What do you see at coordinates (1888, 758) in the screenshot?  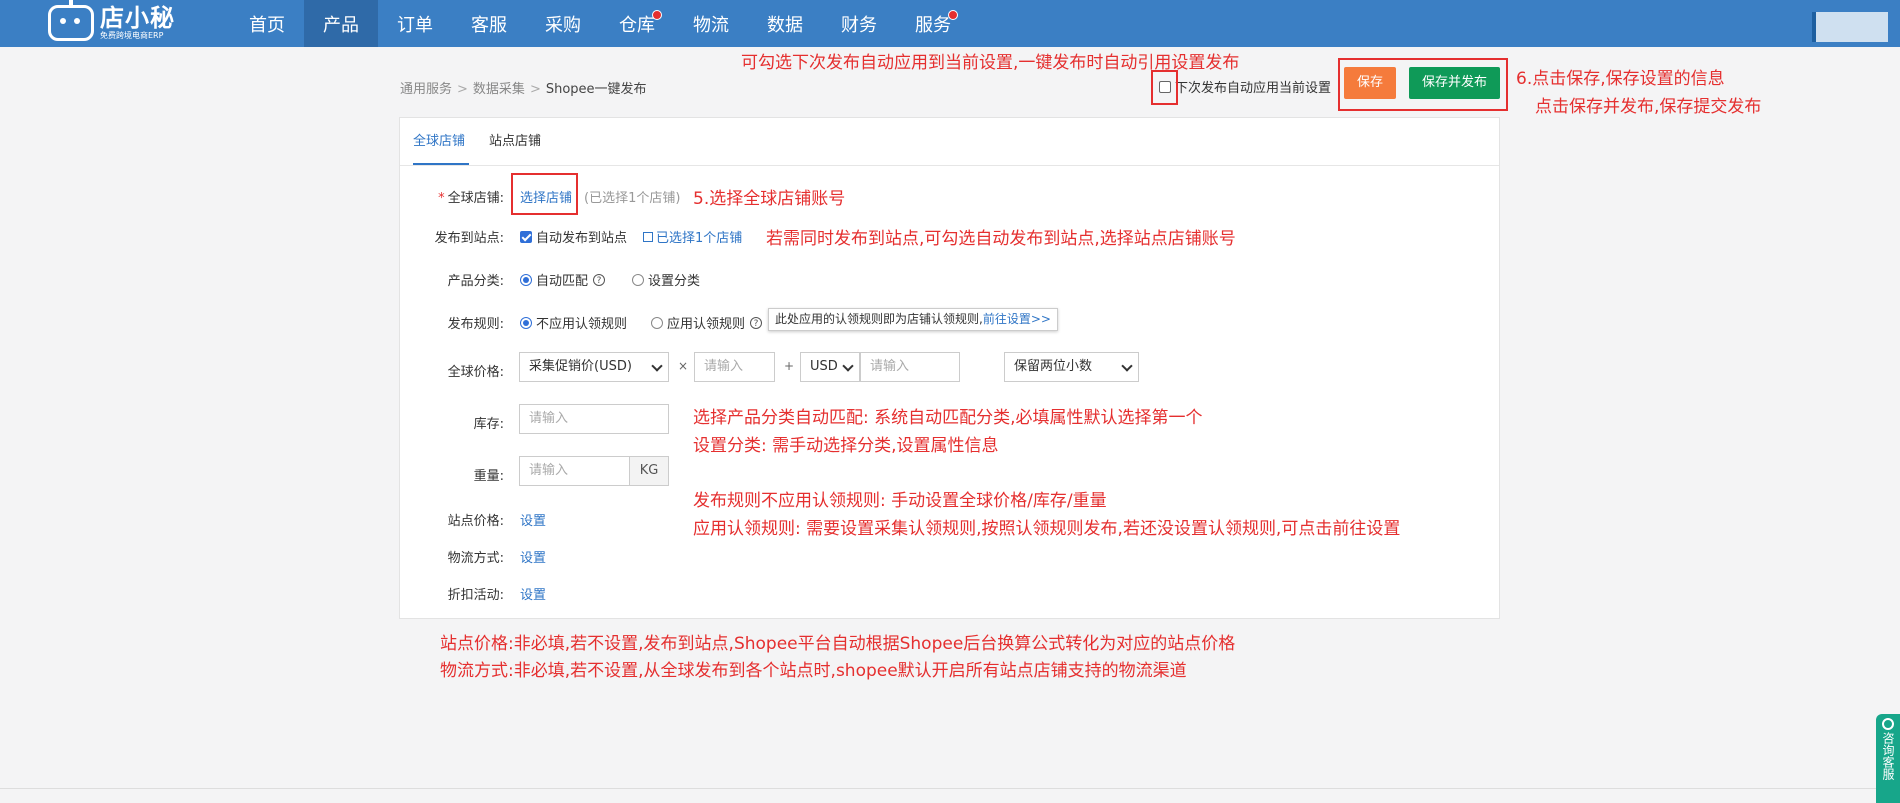 I see `consult-service-widget: 咨询客服` at bounding box center [1888, 758].